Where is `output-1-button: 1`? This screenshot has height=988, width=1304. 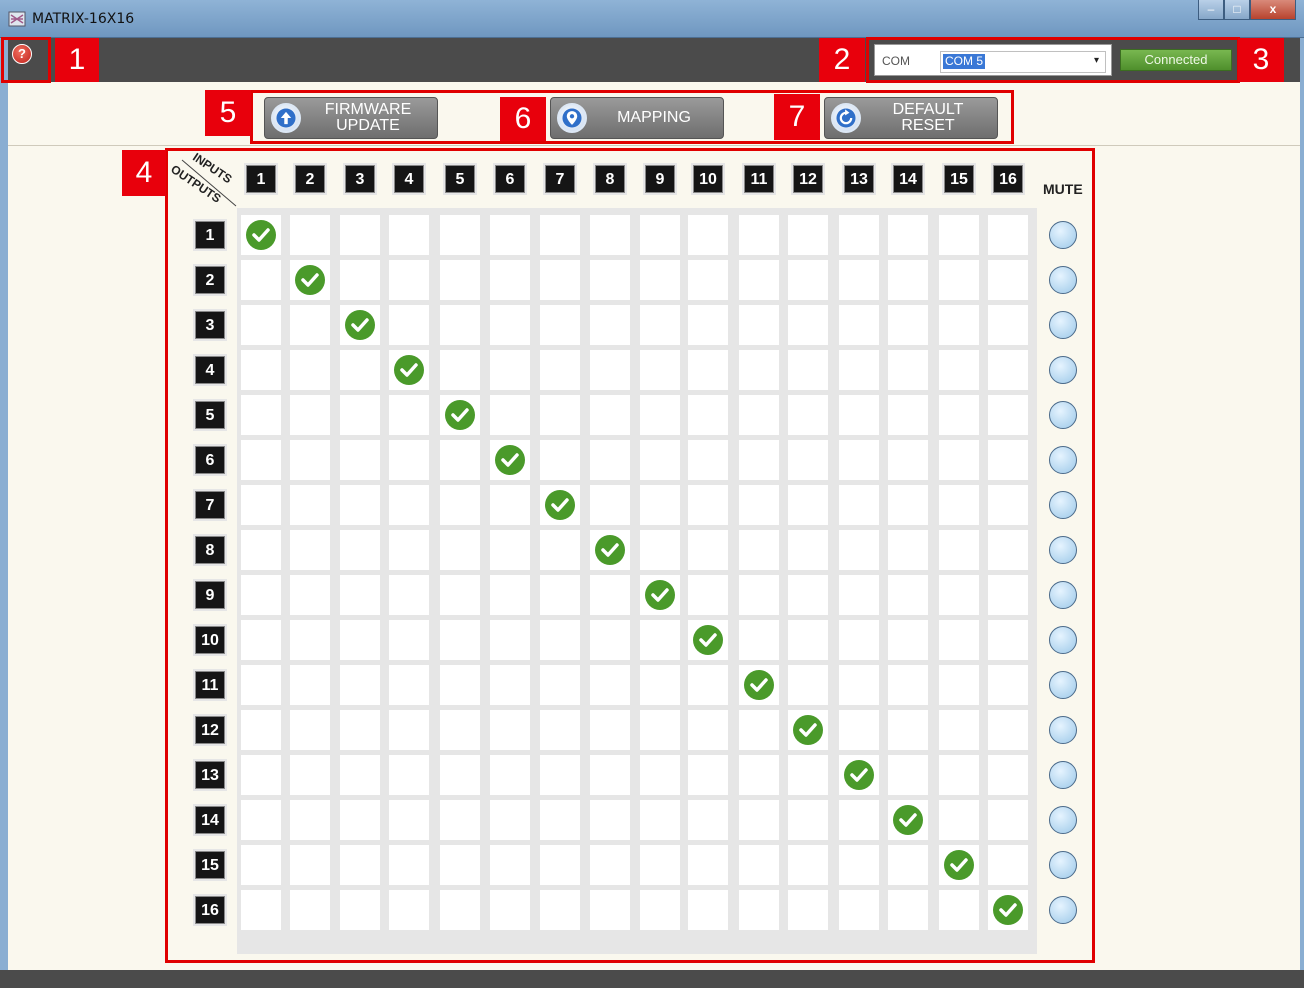
output-1-button: 1 is located at coordinates (210, 235).